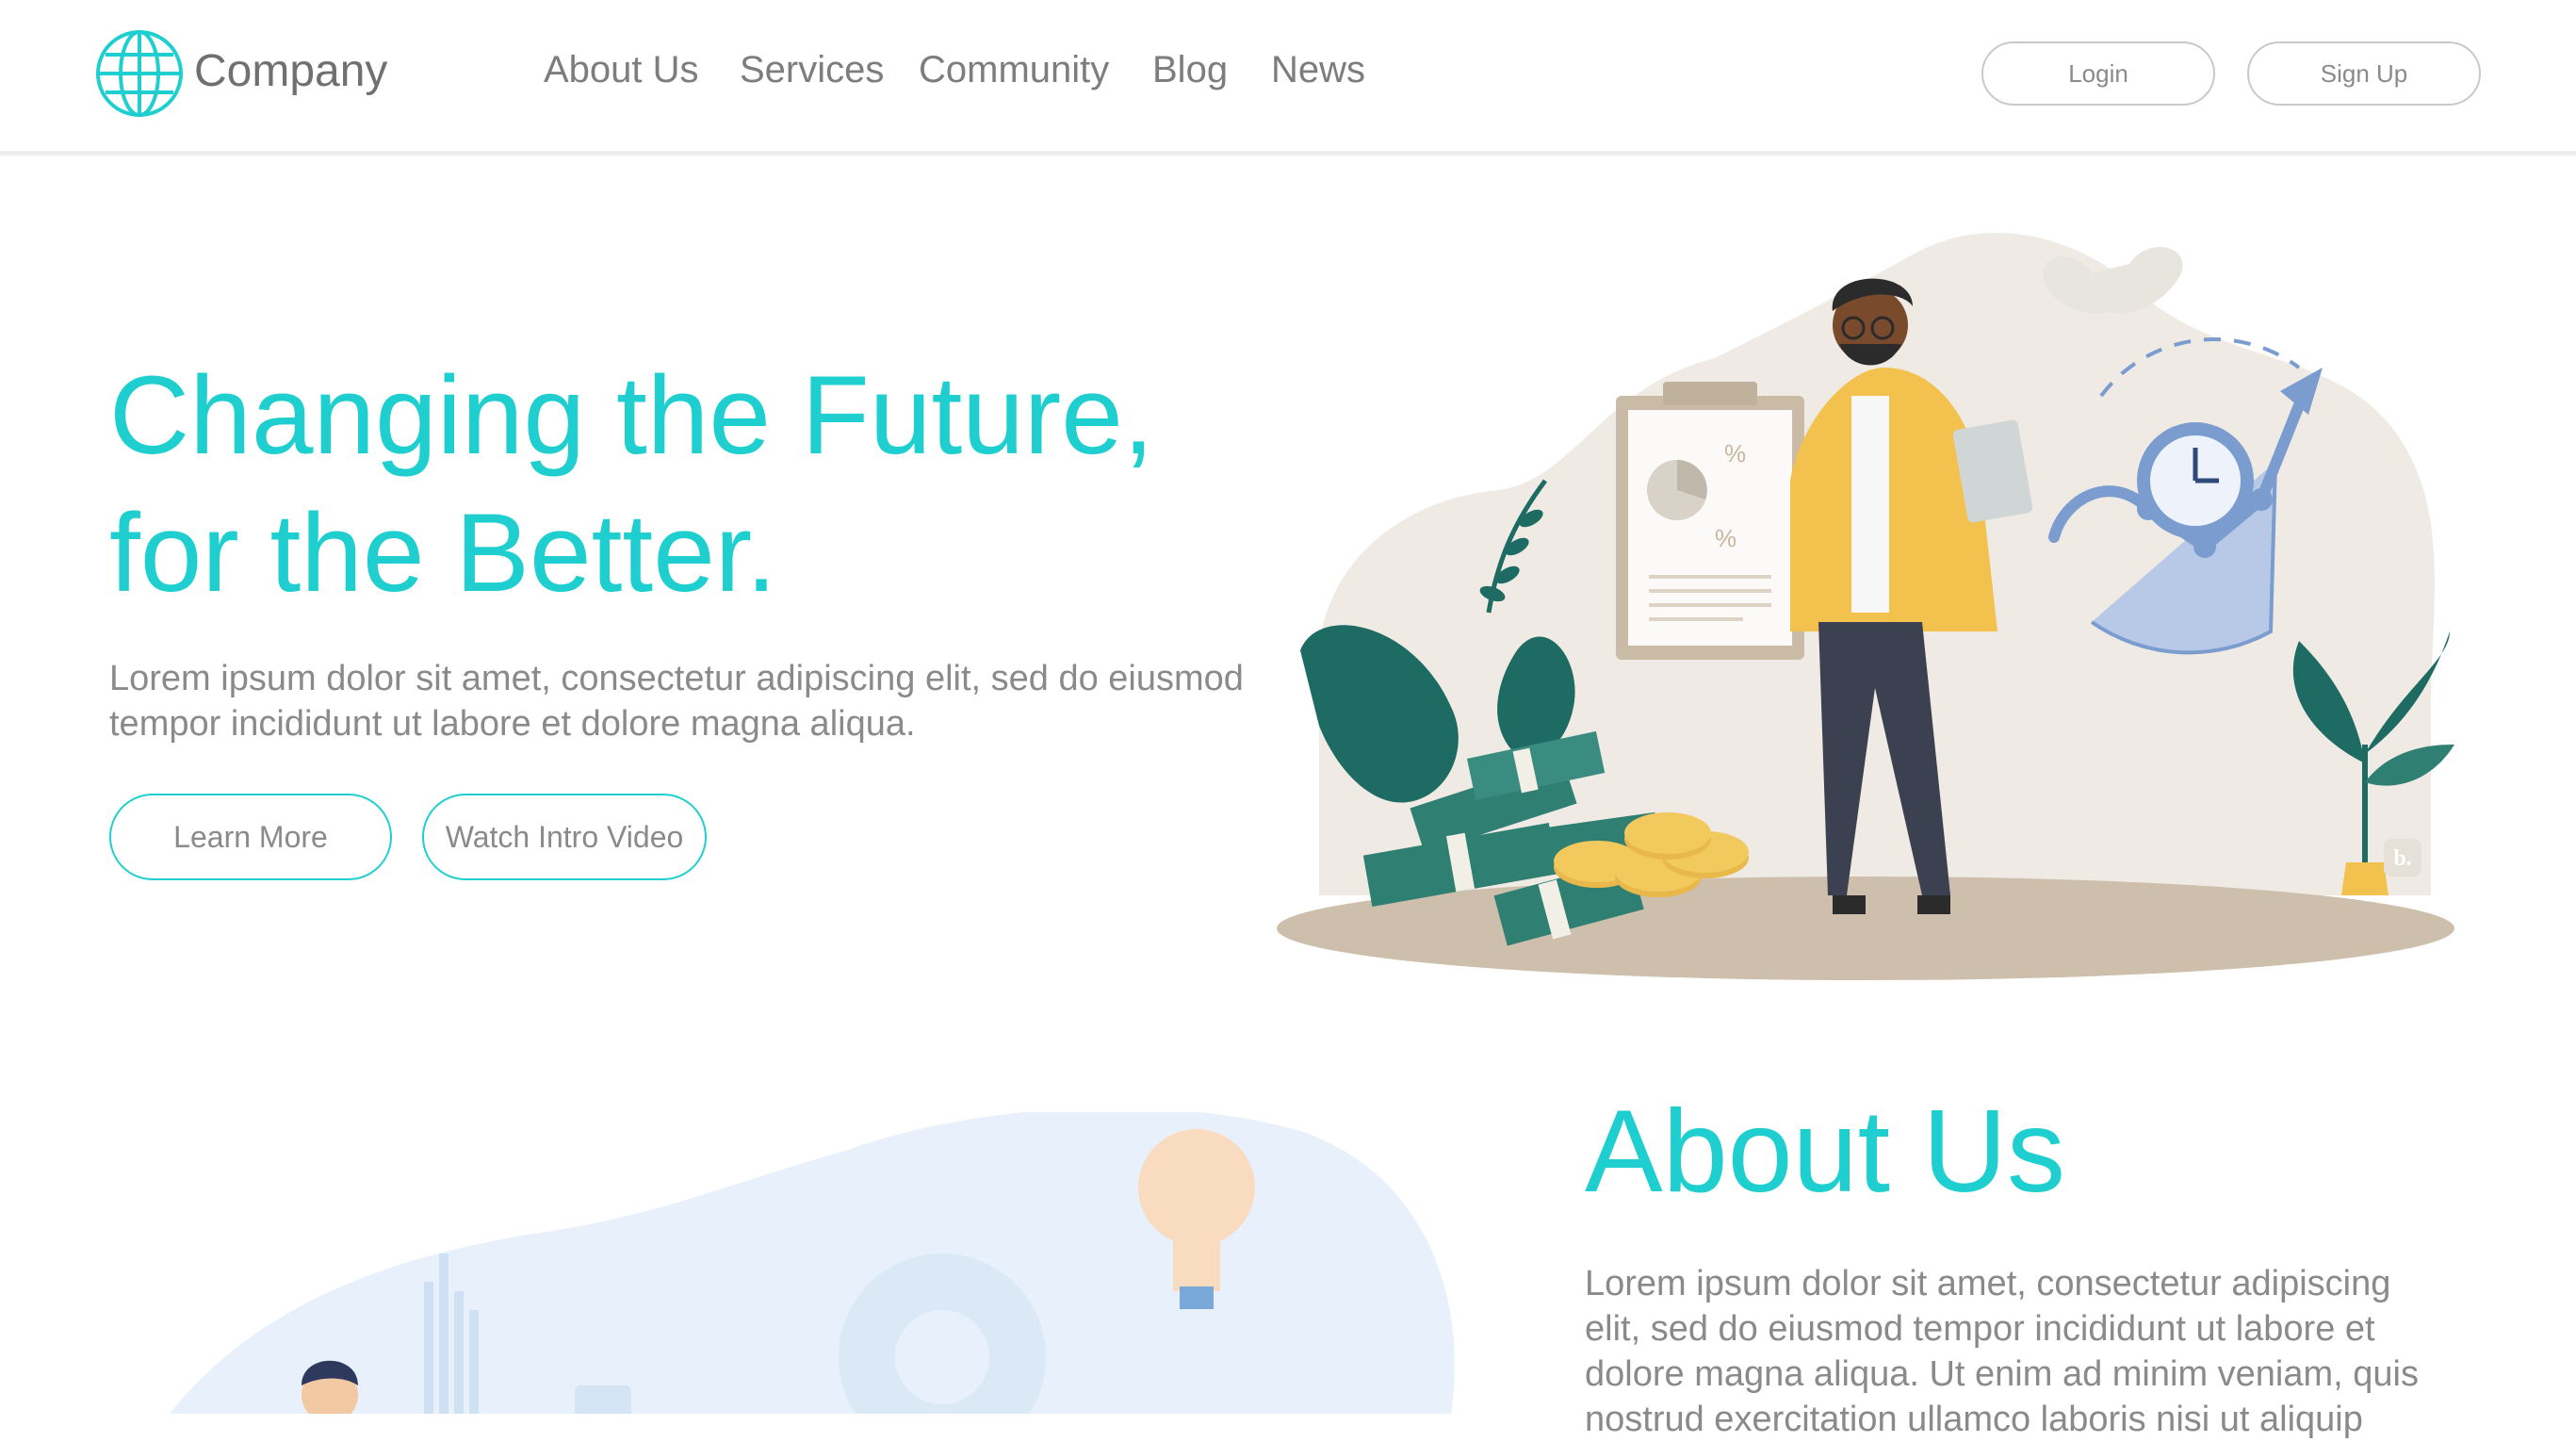 The image size is (2576, 1442). What do you see at coordinates (621, 70) in the screenshot?
I see `nav-link-about-us: About Us` at bounding box center [621, 70].